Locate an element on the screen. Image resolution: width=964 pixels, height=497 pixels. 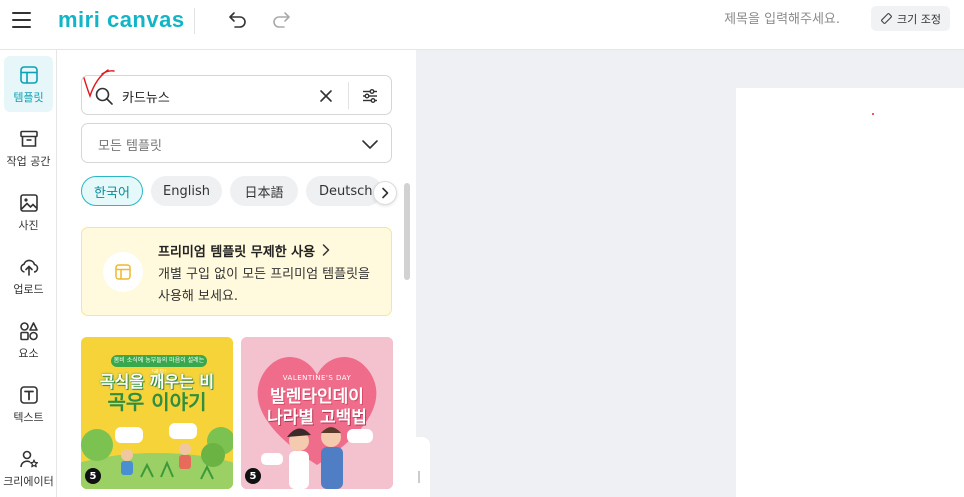
chip-korean: 한국어 is located at coordinates (112, 191).